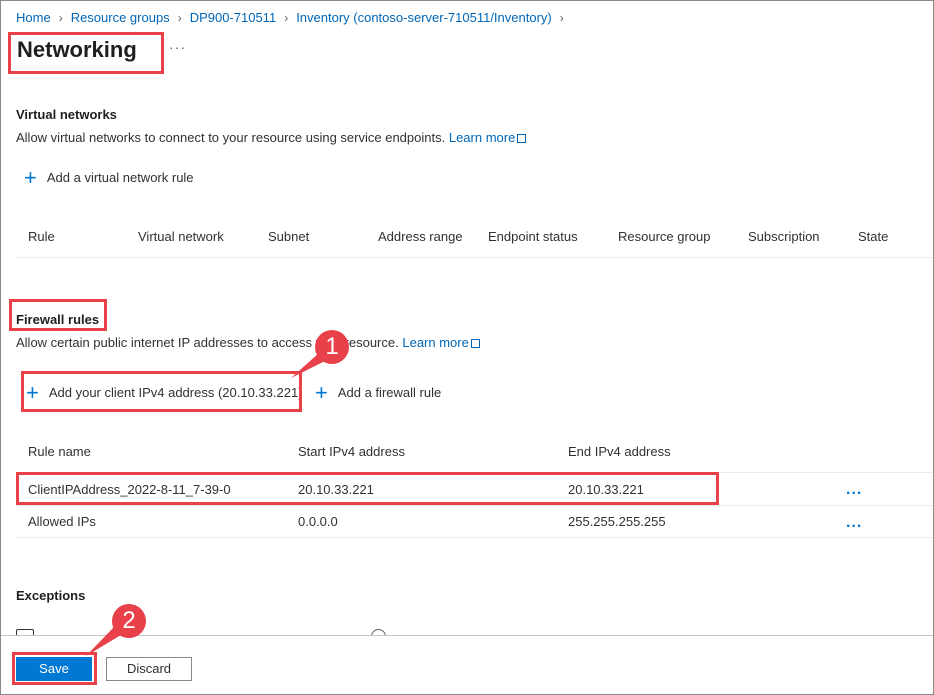 This screenshot has height=695, width=934. I want to click on more-options-icon: ···, so click(177, 47).